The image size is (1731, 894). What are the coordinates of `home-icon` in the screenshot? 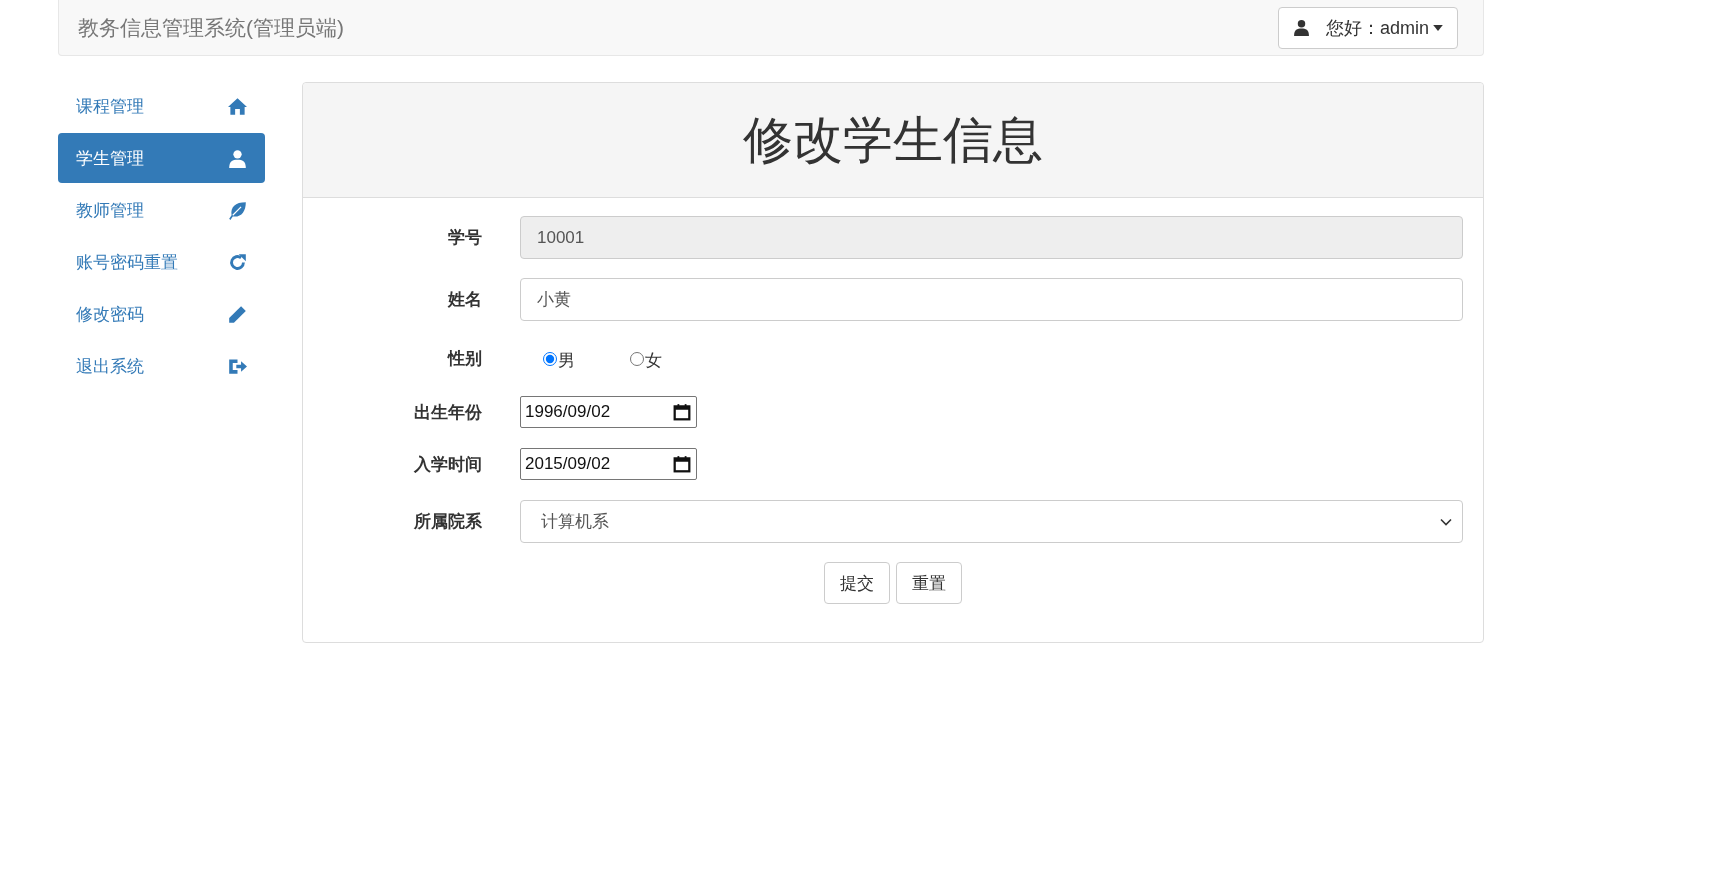 It's located at (237, 106).